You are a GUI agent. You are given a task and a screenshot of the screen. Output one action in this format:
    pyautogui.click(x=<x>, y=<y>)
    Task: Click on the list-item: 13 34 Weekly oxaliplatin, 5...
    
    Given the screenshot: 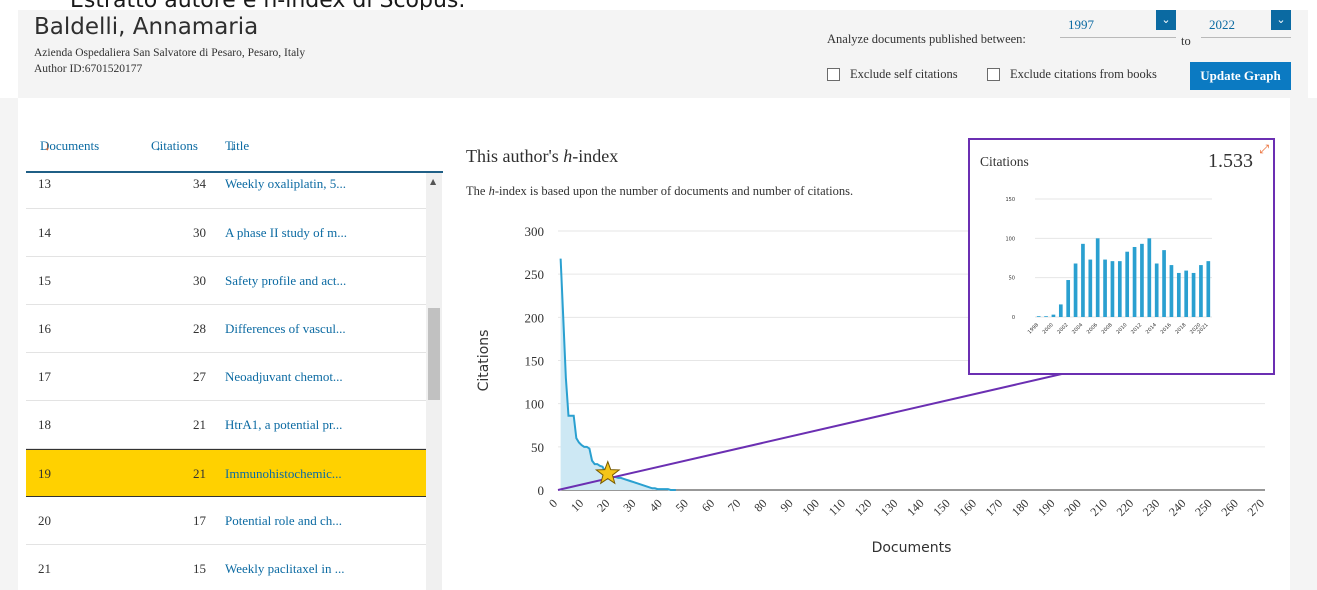 What is the action you would take?
    pyautogui.click(x=226, y=191)
    